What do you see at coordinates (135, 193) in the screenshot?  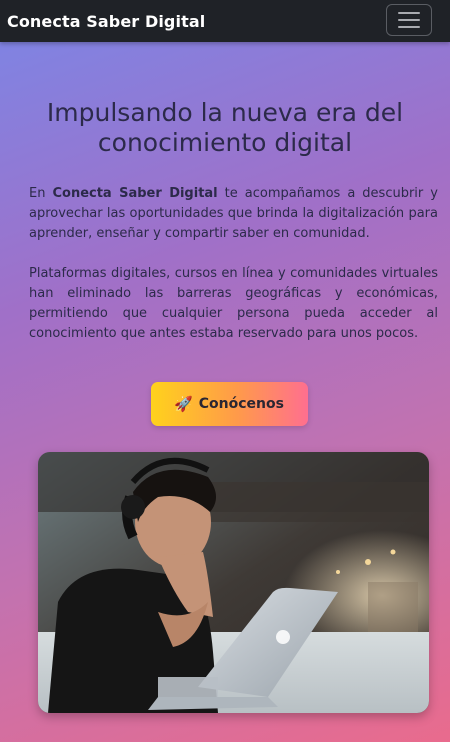 I see `intro-brand-bold: Conecta Saber Digital` at bounding box center [135, 193].